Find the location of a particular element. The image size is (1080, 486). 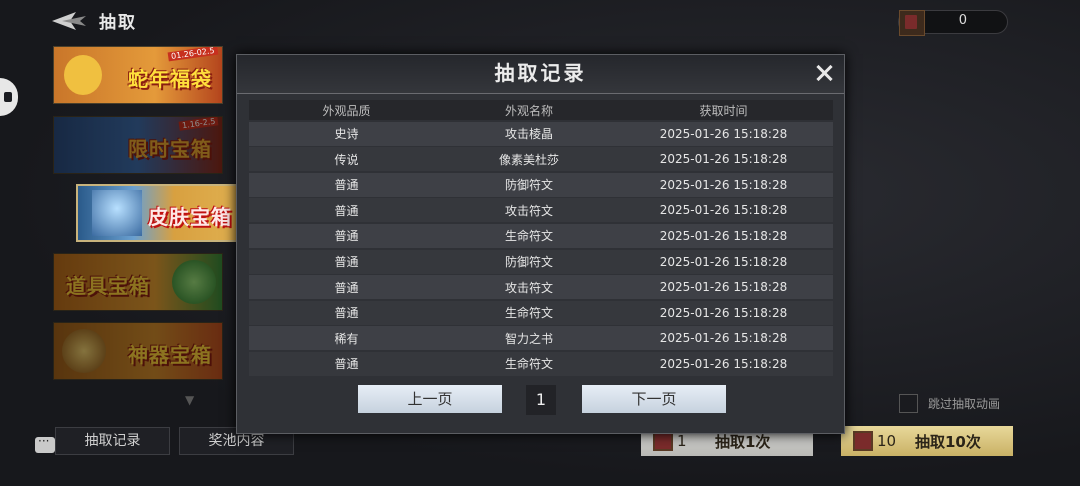

category-label: 道具宝箱 is located at coordinates (108, 286).